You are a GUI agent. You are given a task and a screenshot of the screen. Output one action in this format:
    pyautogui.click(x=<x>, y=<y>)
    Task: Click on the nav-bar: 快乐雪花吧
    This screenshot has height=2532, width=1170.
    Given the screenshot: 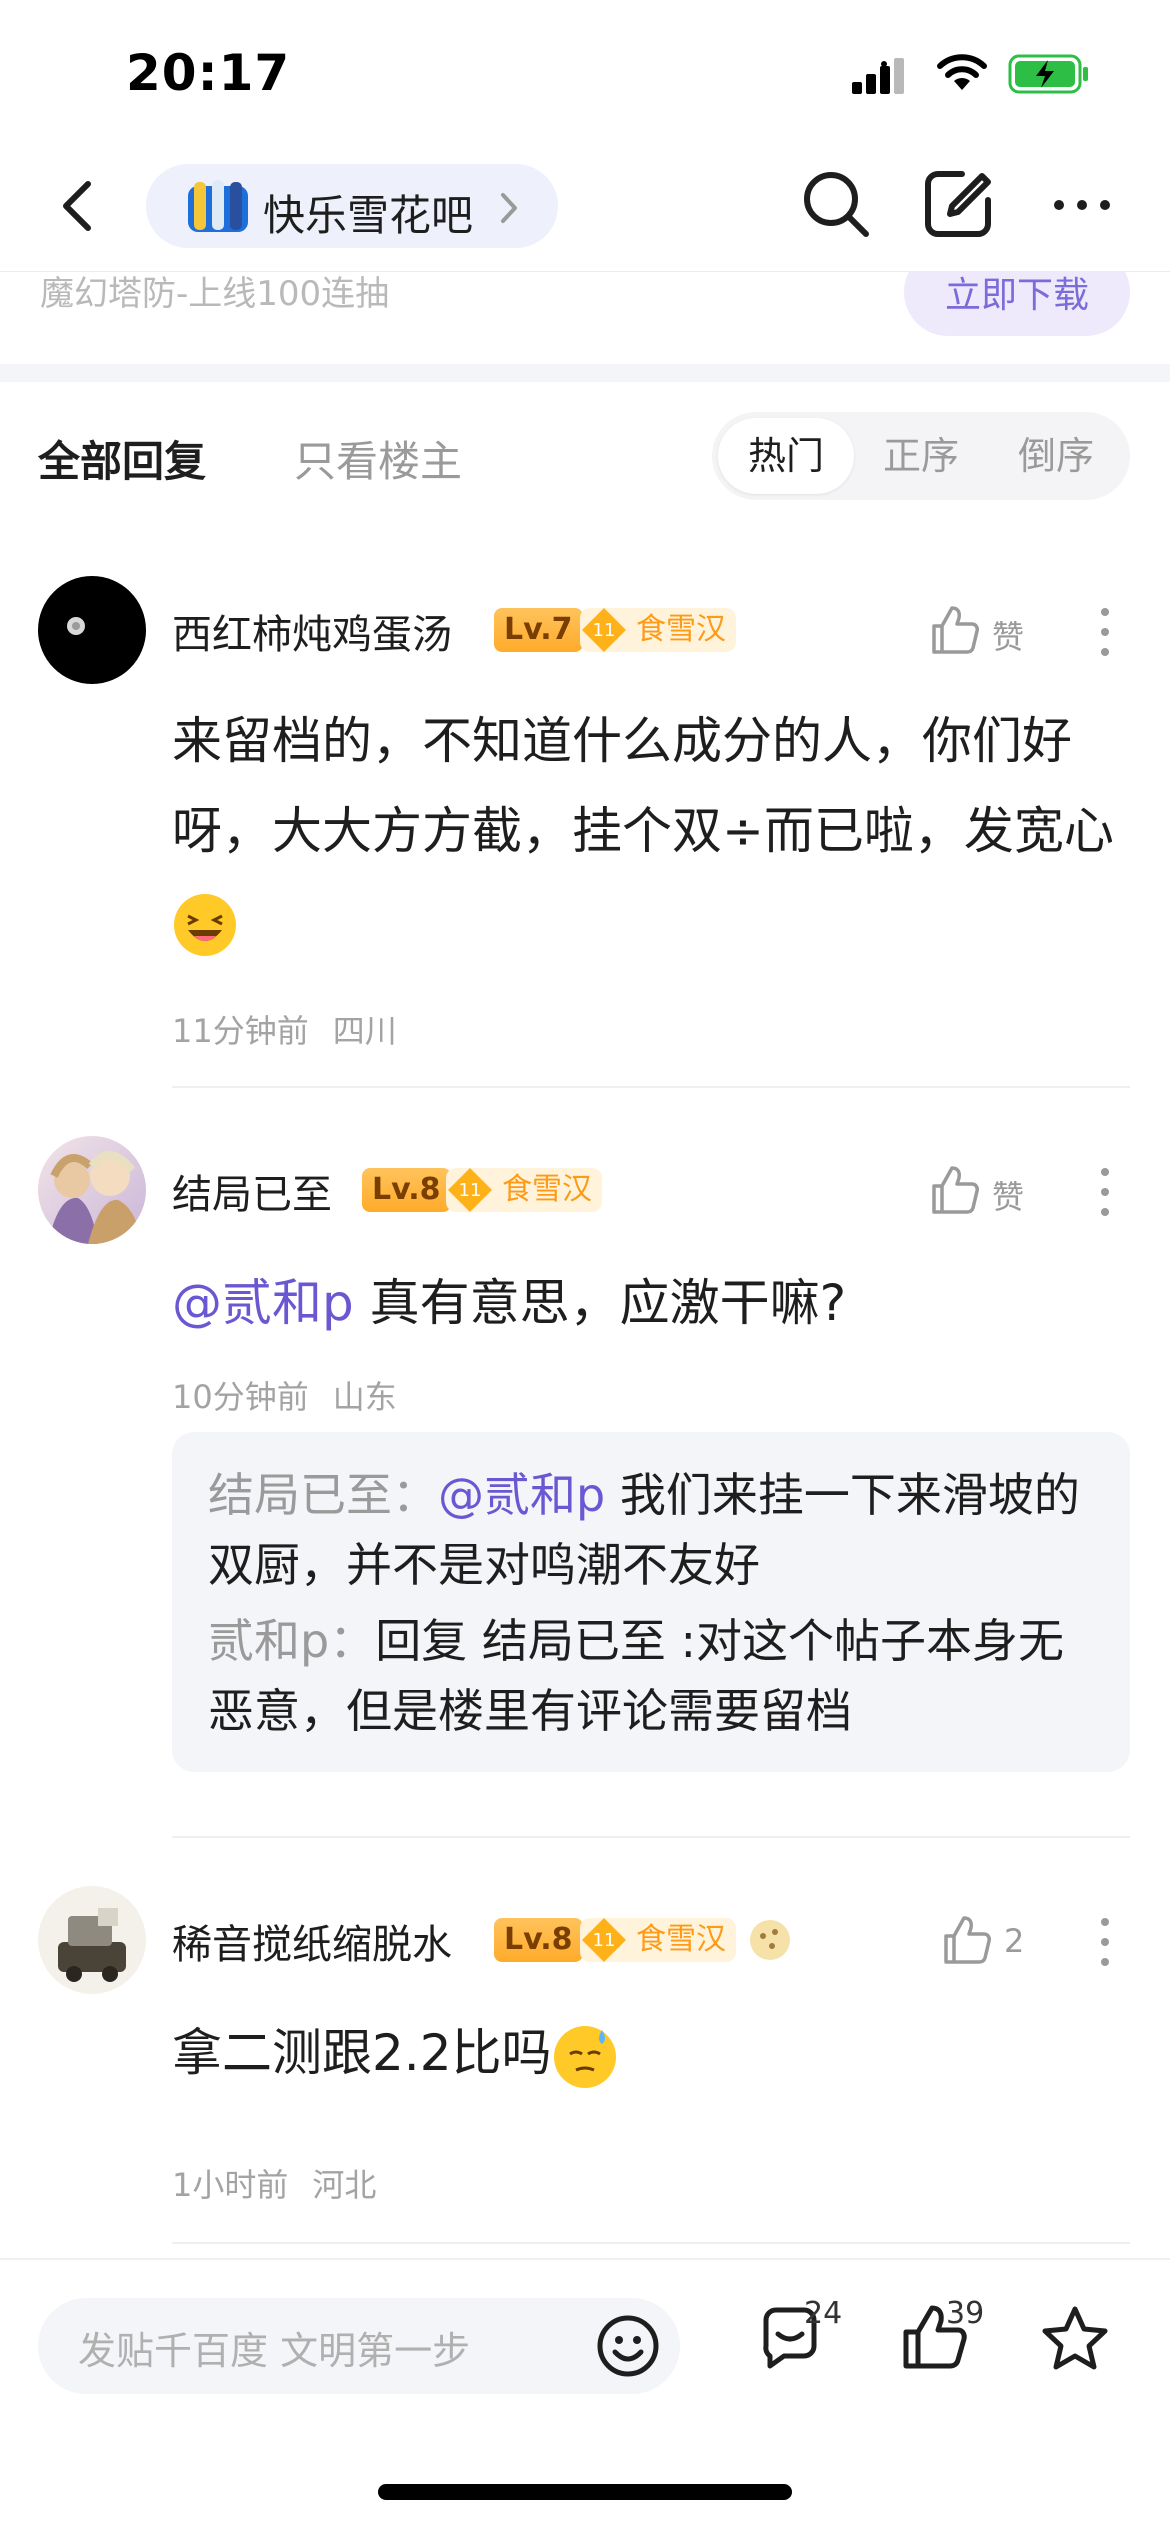 What is the action you would take?
    pyautogui.click(x=585, y=211)
    